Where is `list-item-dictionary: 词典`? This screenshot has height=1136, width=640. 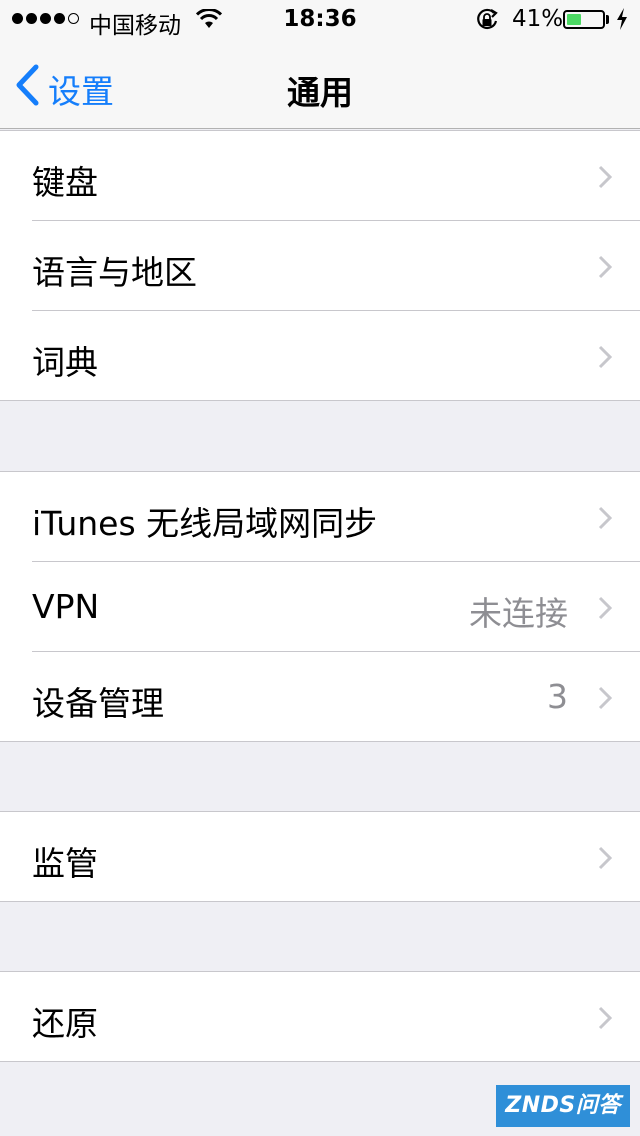
list-item-dictionary: 词典 is located at coordinates (336, 355).